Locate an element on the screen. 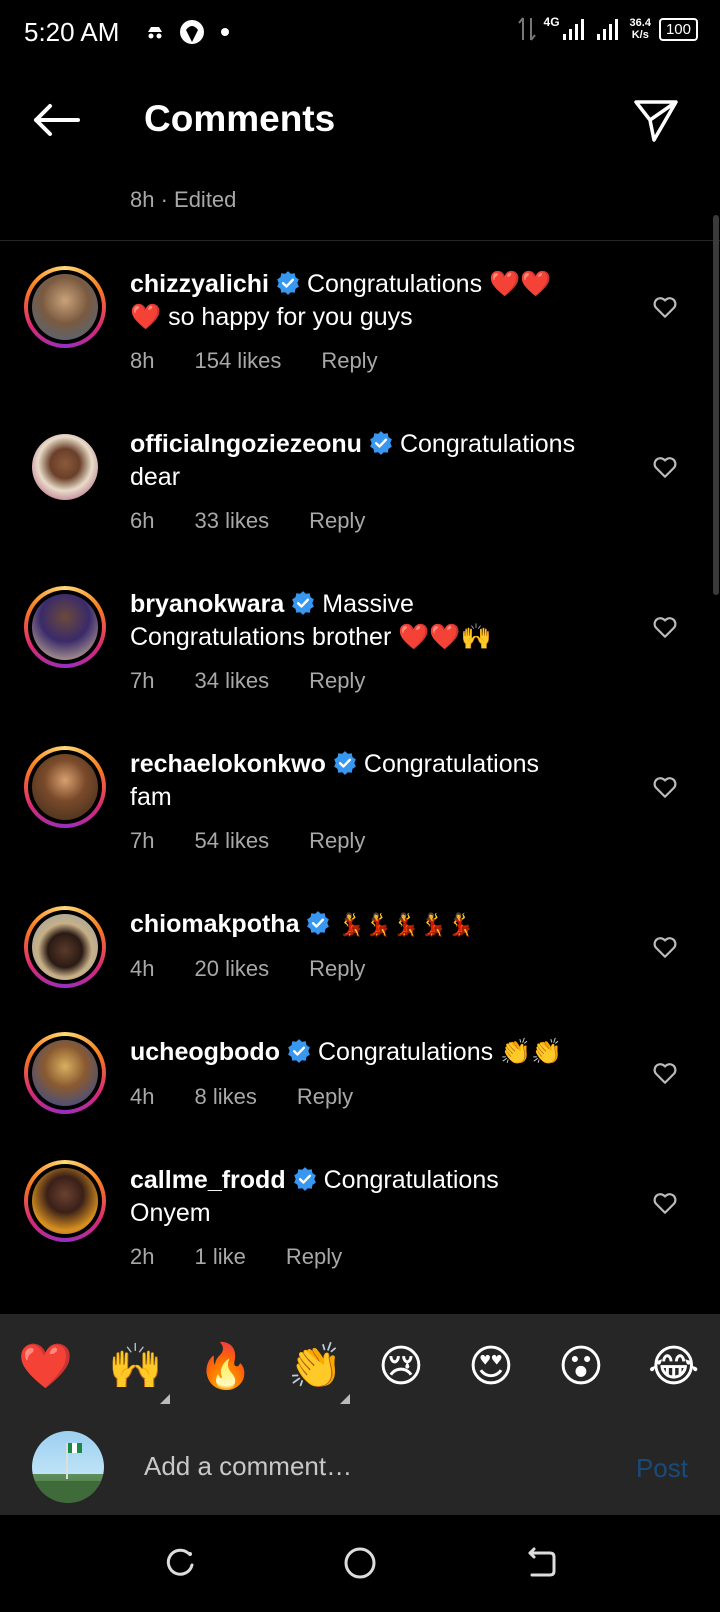 Image resolution: width=720 pixels, height=1612 pixels. comment-message: Congratulations ❤️❤️ is located at coordinates (429, 284).